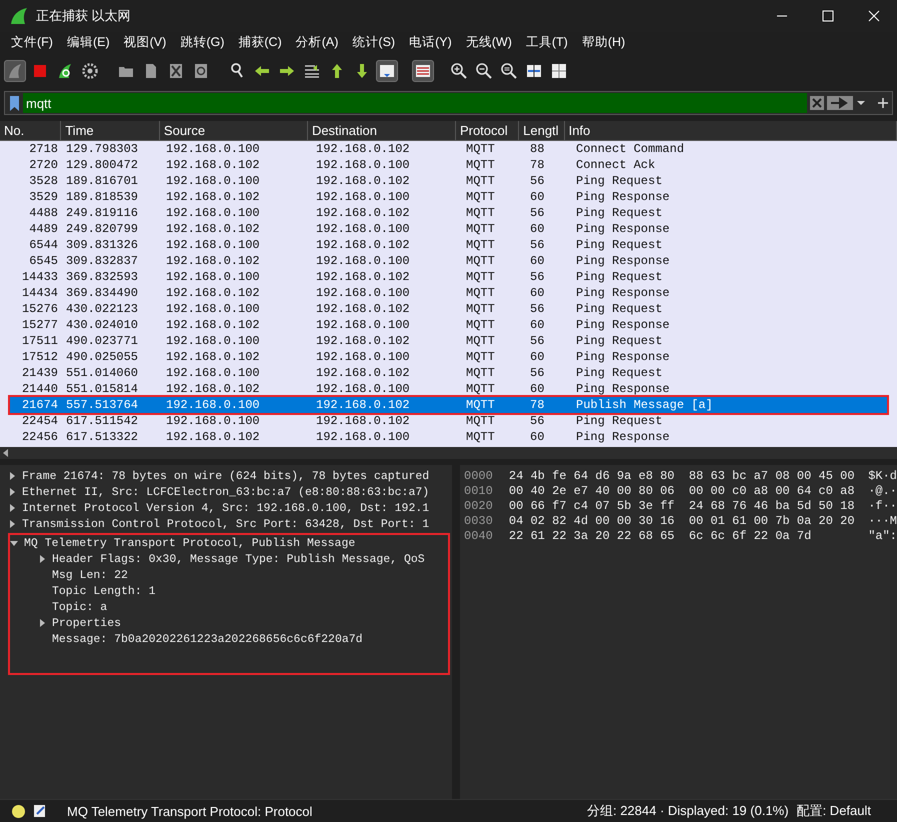 The width and height of the screenshot is (897, 822). I want to click on tree-item: Header Flags: 0x30, Message Type: Publish Message, QoS, so click(238, 559).